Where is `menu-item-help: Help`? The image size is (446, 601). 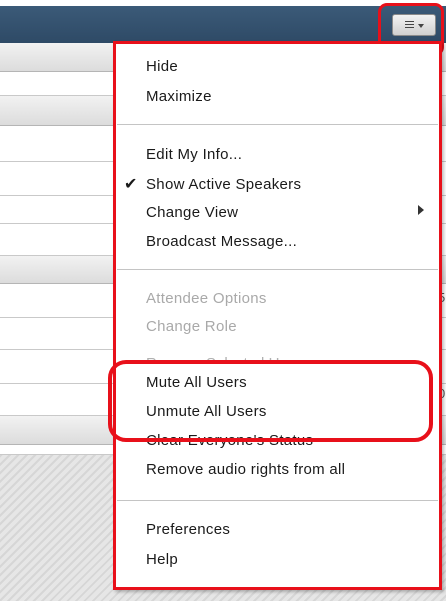 menu-item-help: Help is located at coordinates (162, 560).